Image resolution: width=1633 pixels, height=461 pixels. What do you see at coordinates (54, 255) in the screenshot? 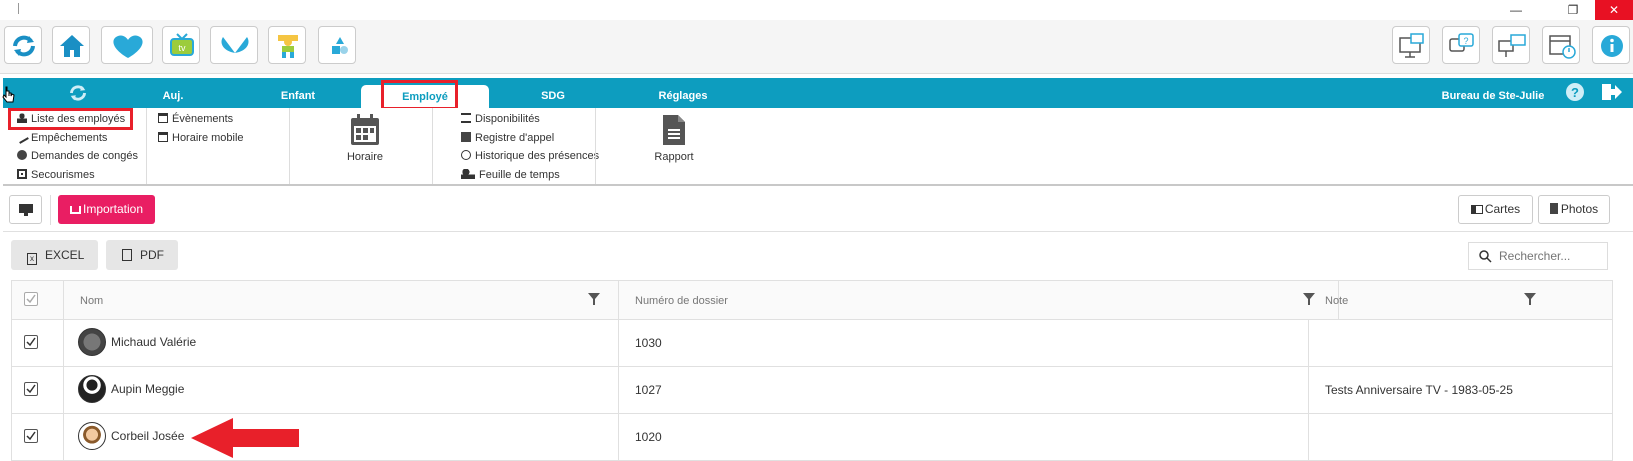
I see `export-excel-button: x EXCEL` at bounding box center [54, 255].